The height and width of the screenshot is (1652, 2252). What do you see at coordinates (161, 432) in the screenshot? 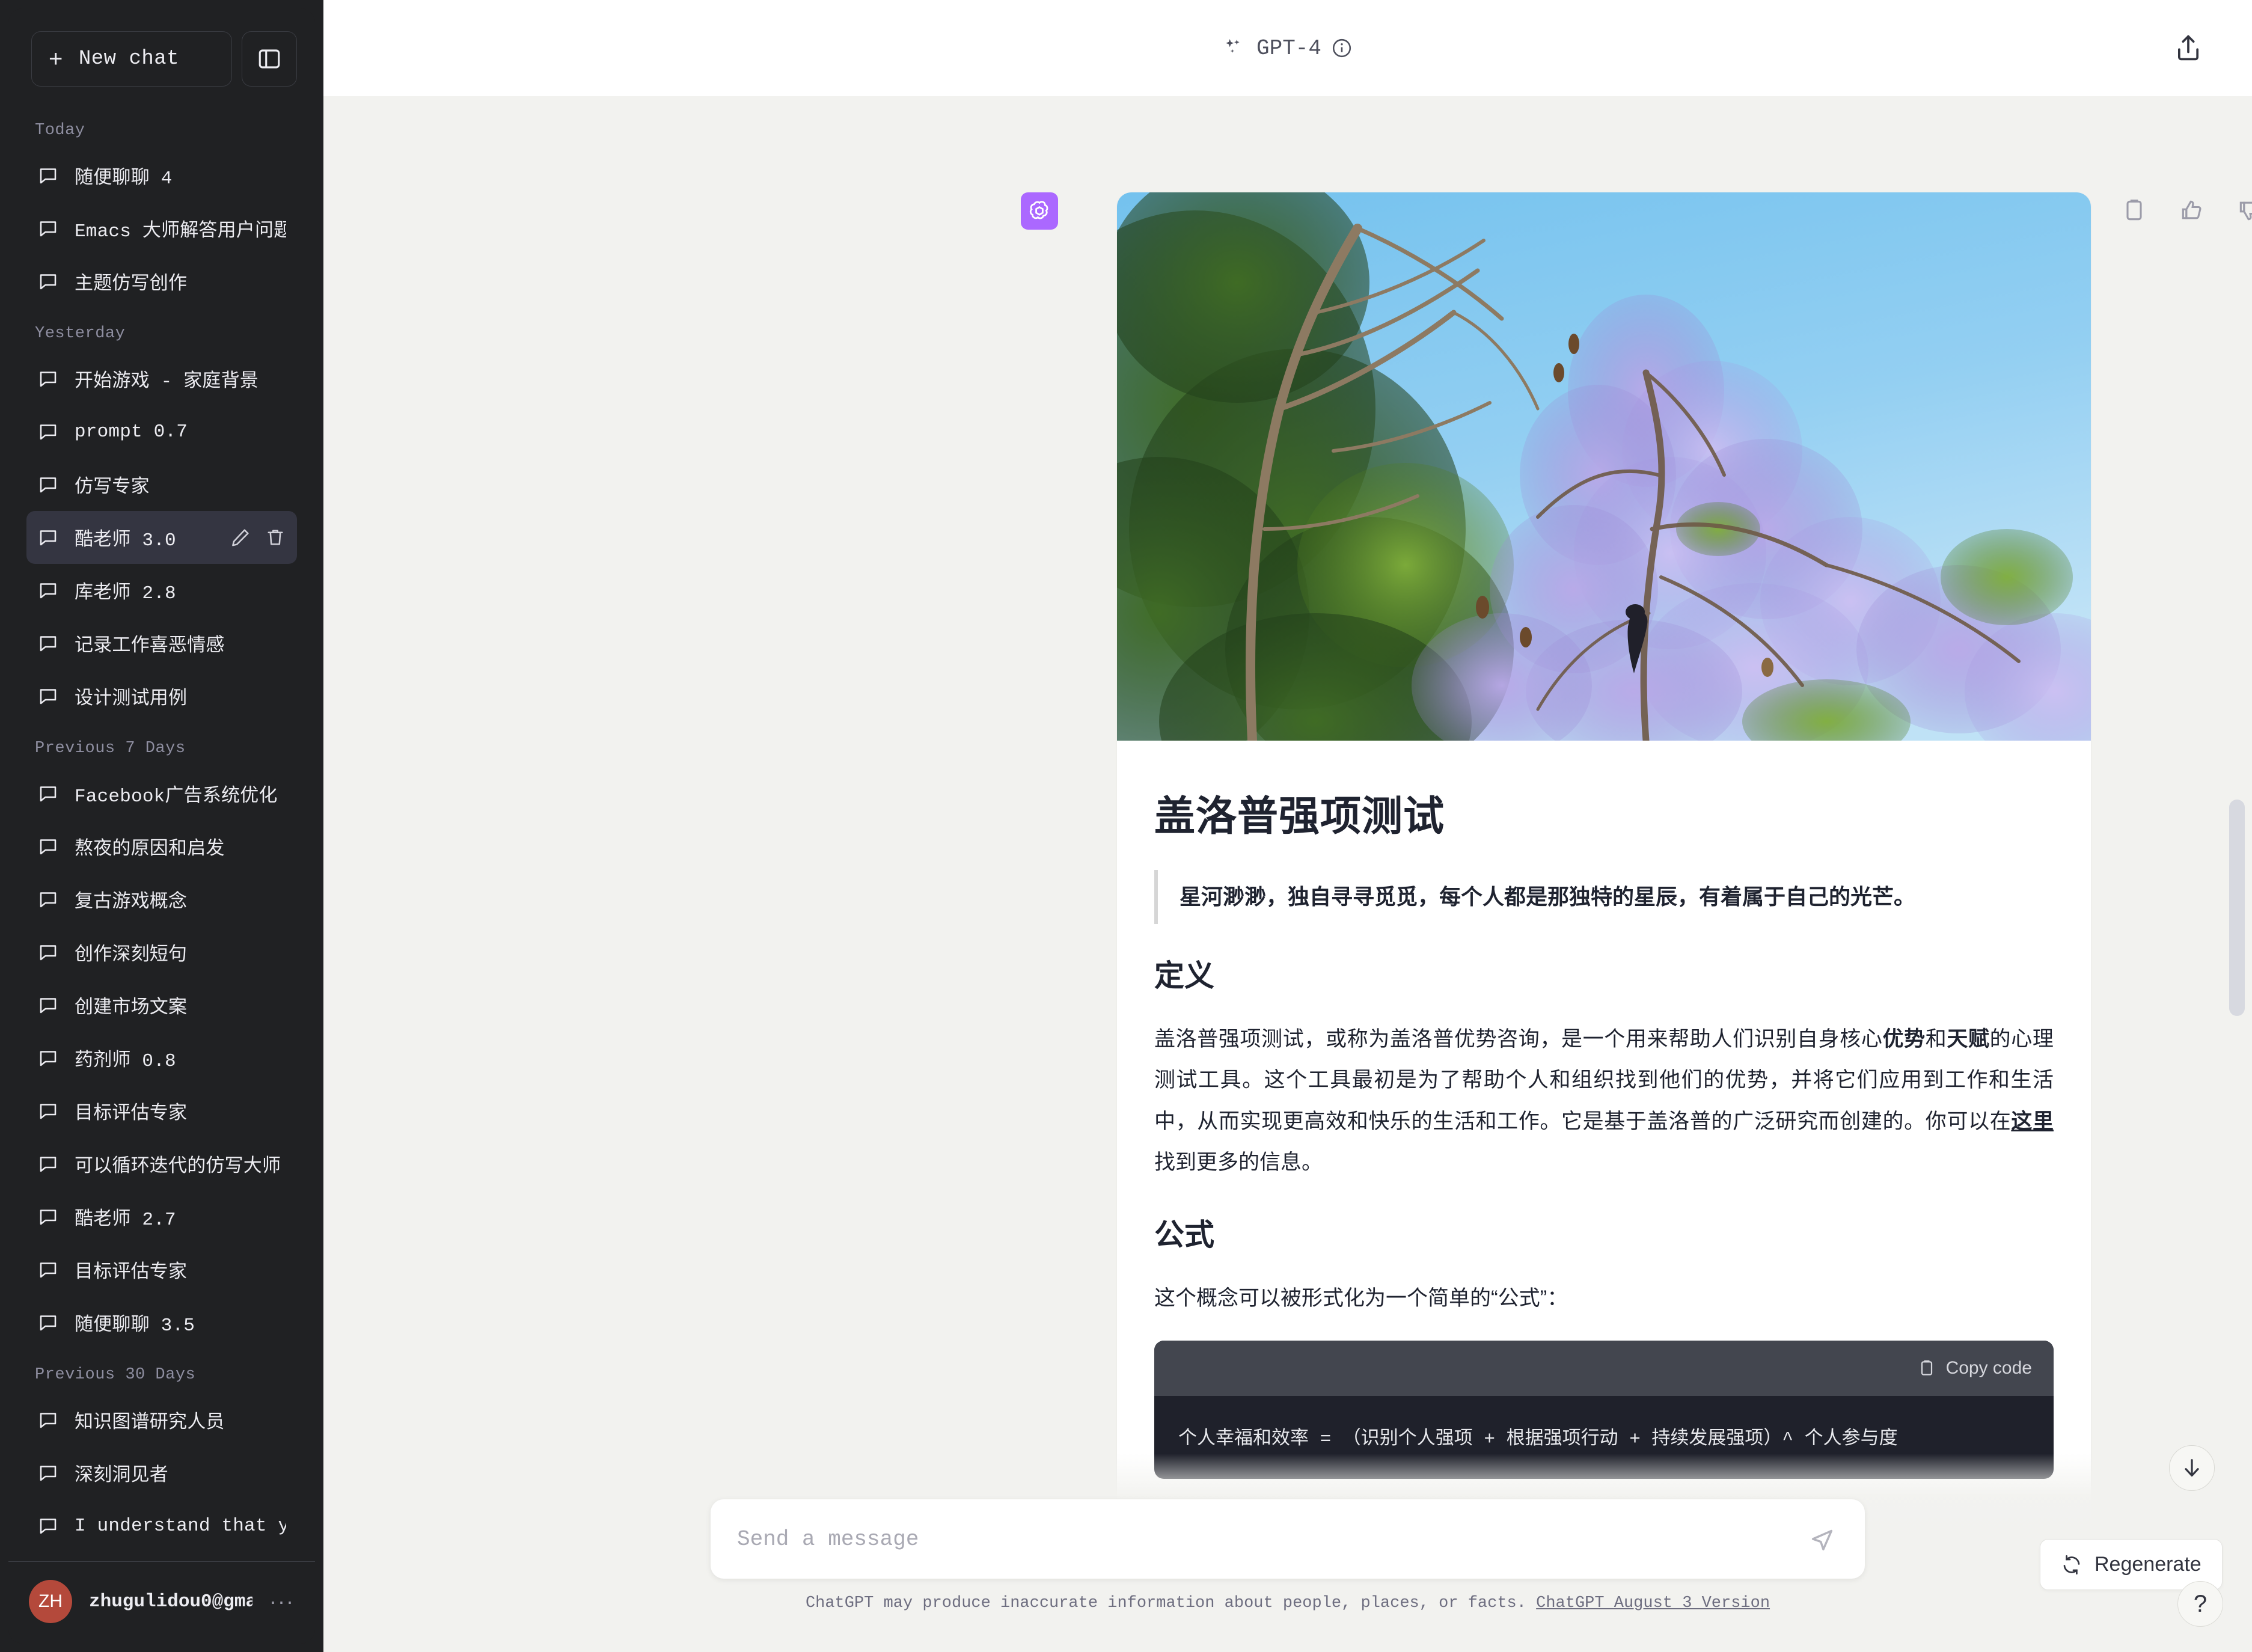
I see `conversation-item: prompt 0.7` at bounding box center [161, 432].